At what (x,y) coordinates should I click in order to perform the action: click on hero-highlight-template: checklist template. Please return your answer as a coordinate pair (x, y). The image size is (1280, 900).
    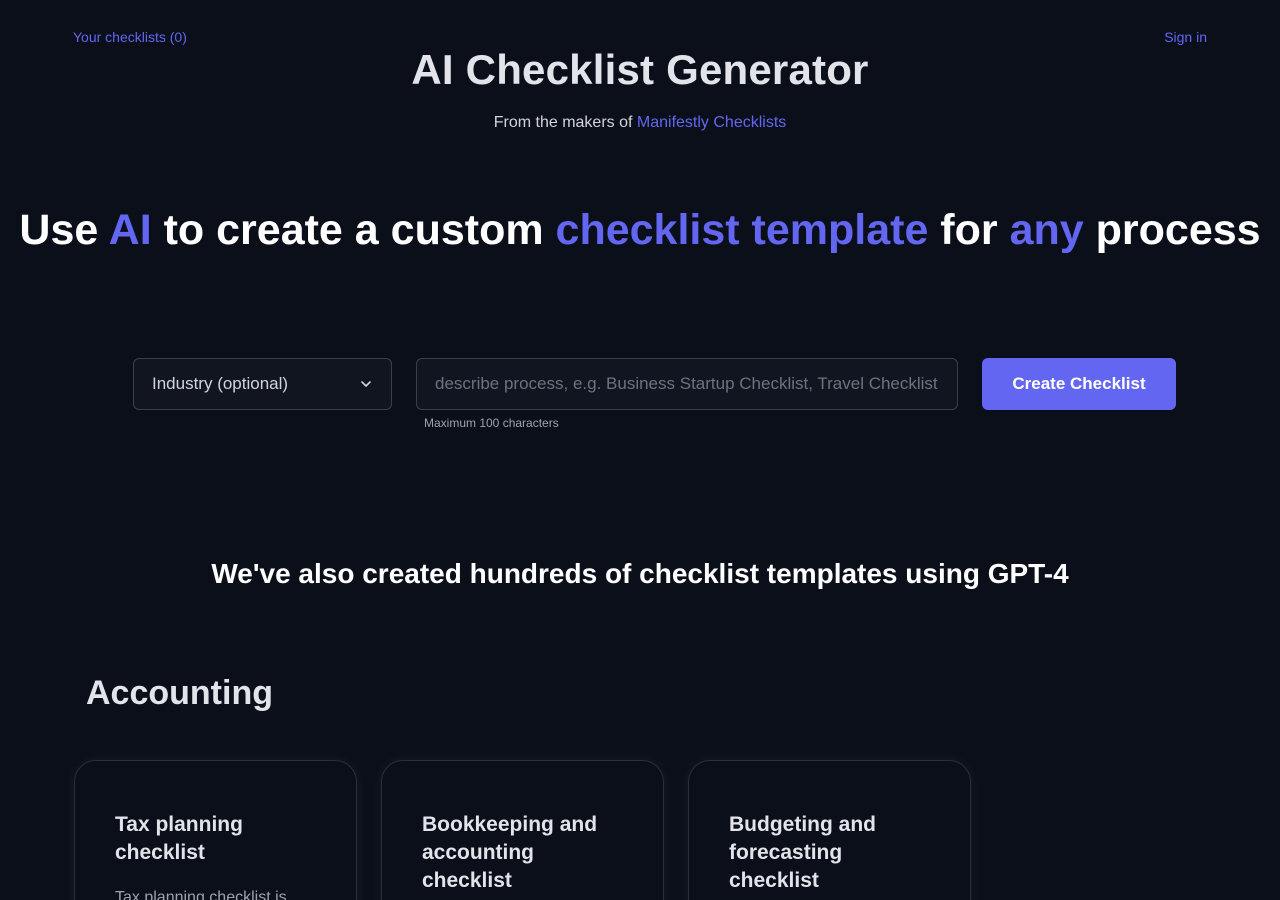
    Looking at the image, I should click on (742, 230).